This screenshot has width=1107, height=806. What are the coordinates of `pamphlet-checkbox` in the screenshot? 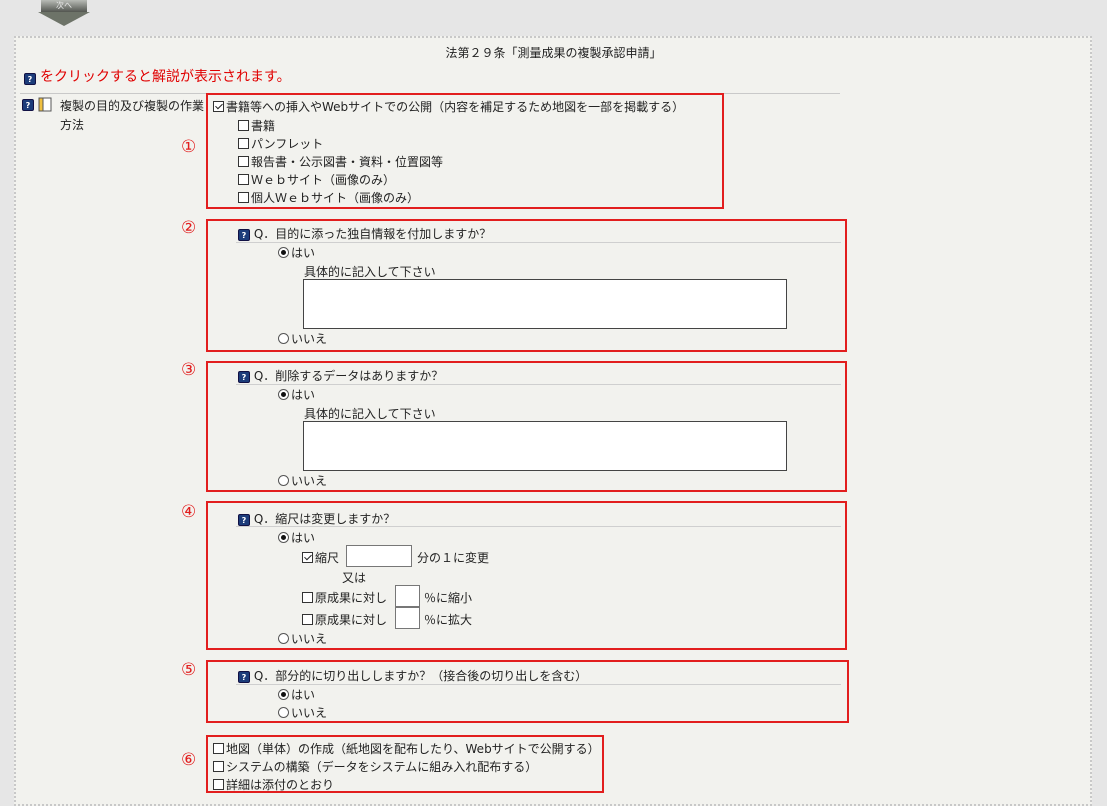 It's located at (243, 143).